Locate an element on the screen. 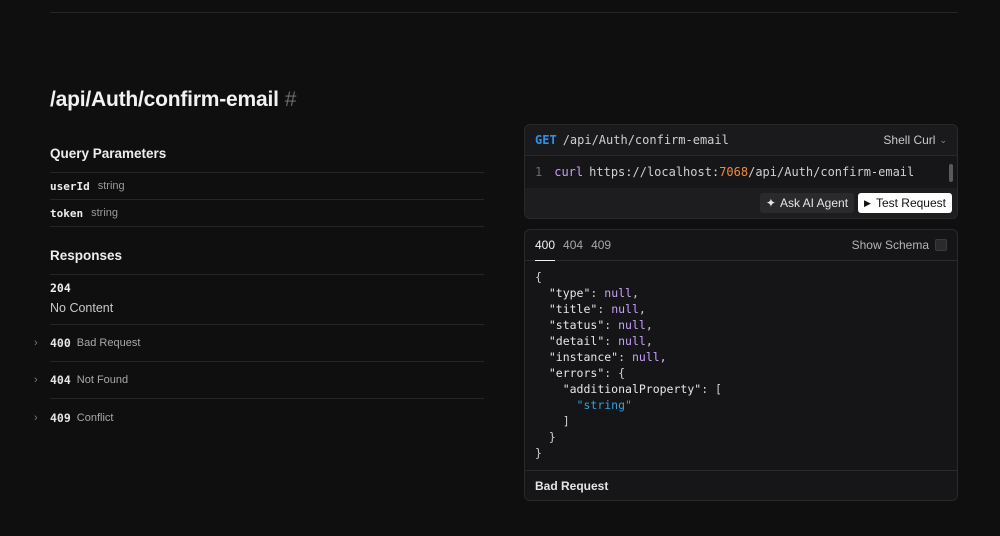  json-line: "errors": { is located at coordinates (587, 373).